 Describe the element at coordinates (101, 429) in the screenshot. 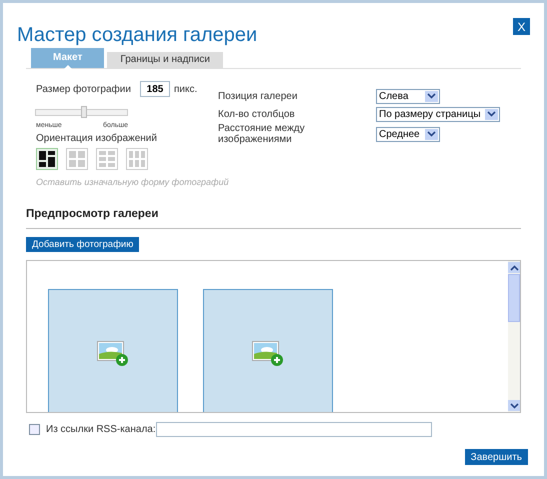

I see `rss-label: Из ссылки RSS-канала:` at that location.